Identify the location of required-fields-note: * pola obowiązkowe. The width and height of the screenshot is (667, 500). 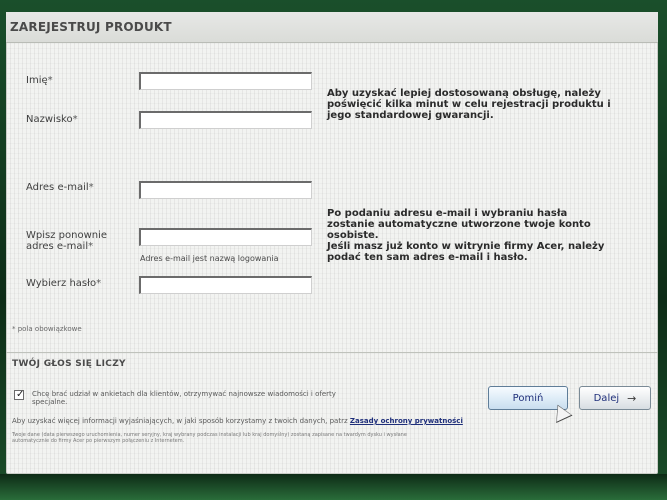
(47, 329).